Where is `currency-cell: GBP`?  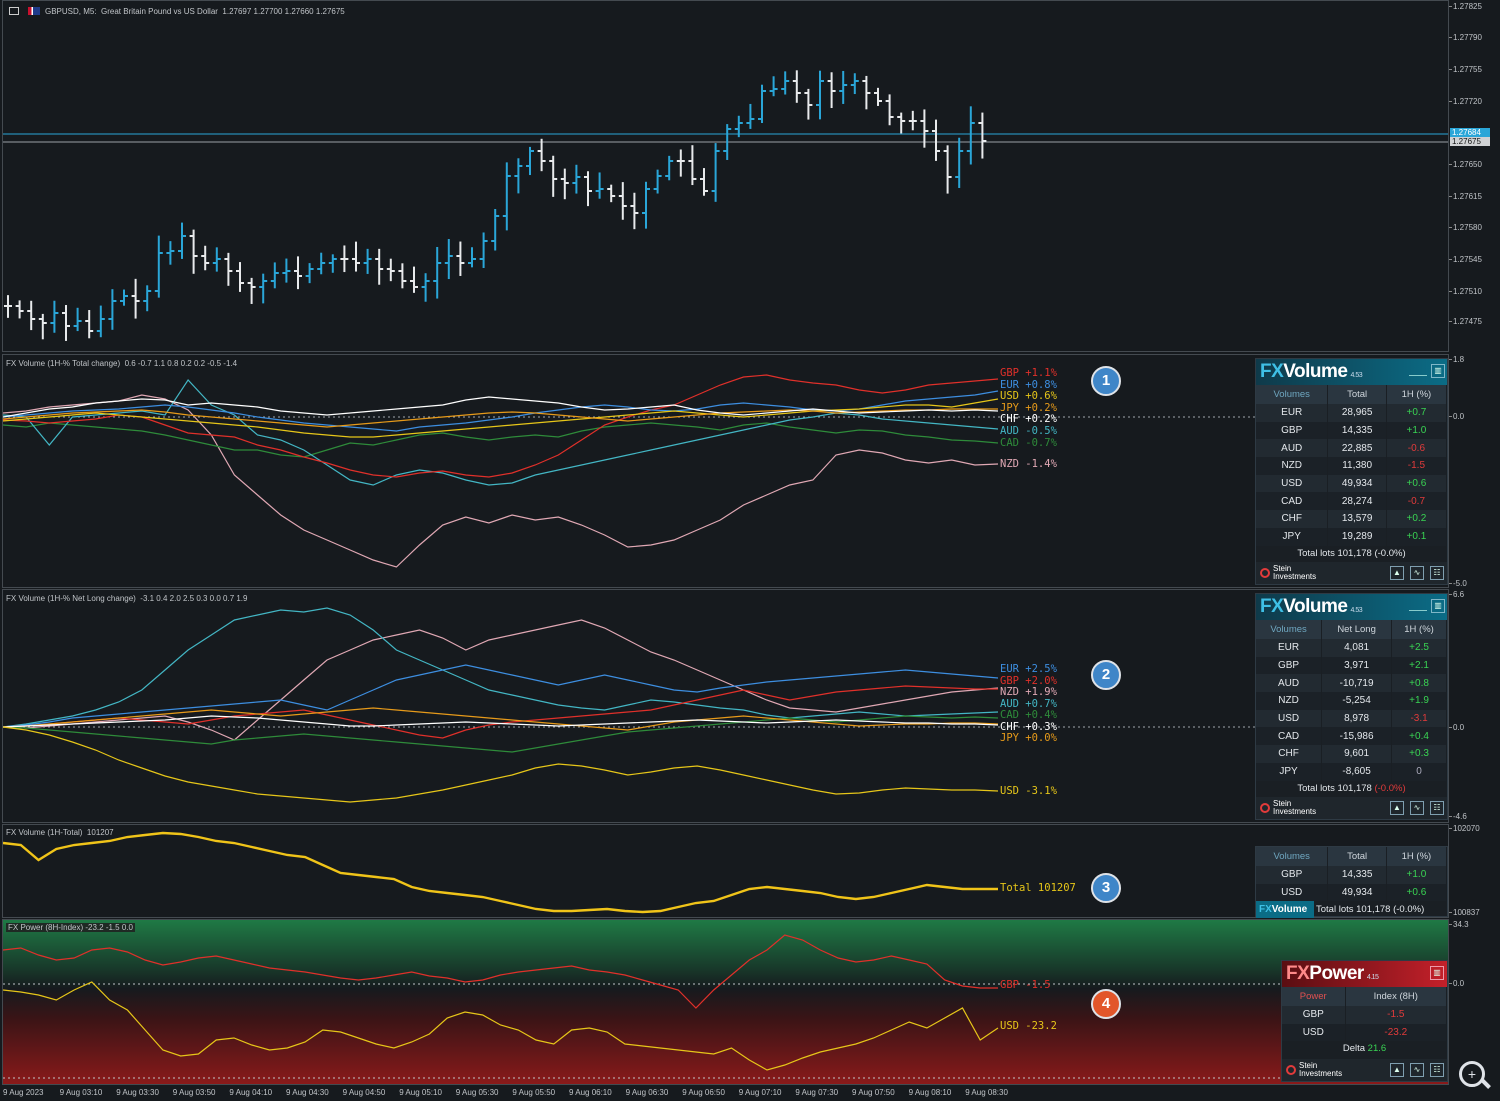 currency-cell: GBP is located at coordinates (1289, 665).